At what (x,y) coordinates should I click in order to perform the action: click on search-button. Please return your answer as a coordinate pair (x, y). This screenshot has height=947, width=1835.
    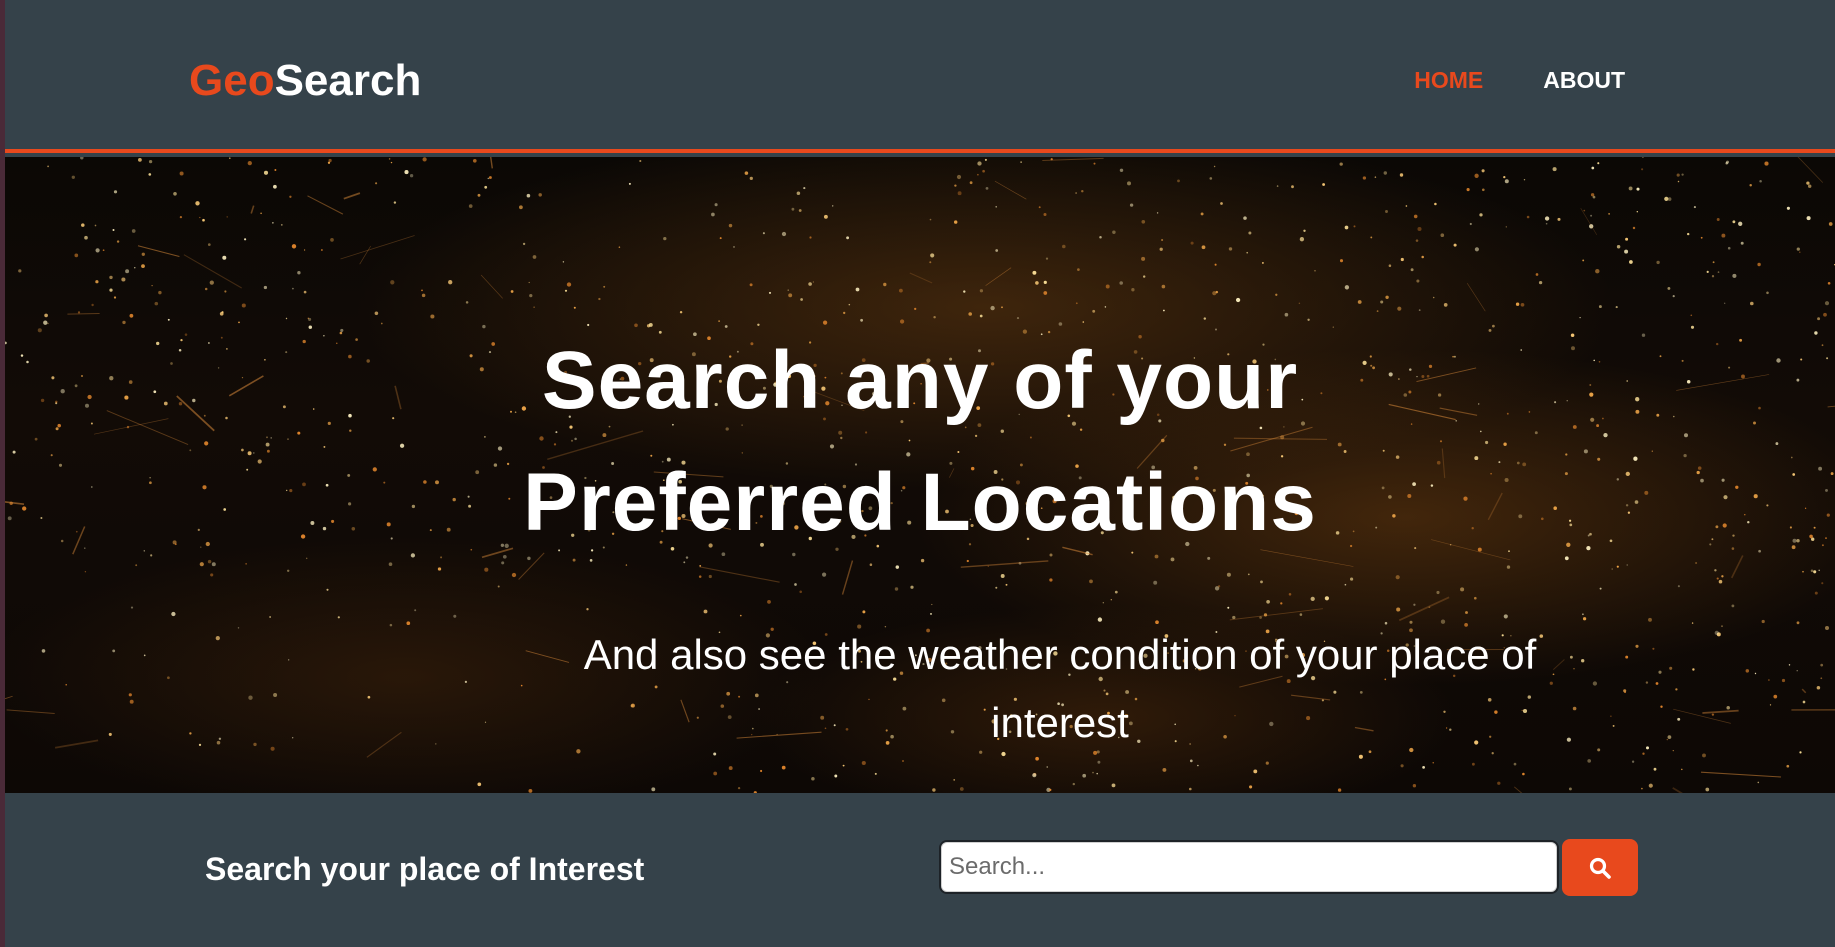
    Looking at the image, I should click on (1600, 867).